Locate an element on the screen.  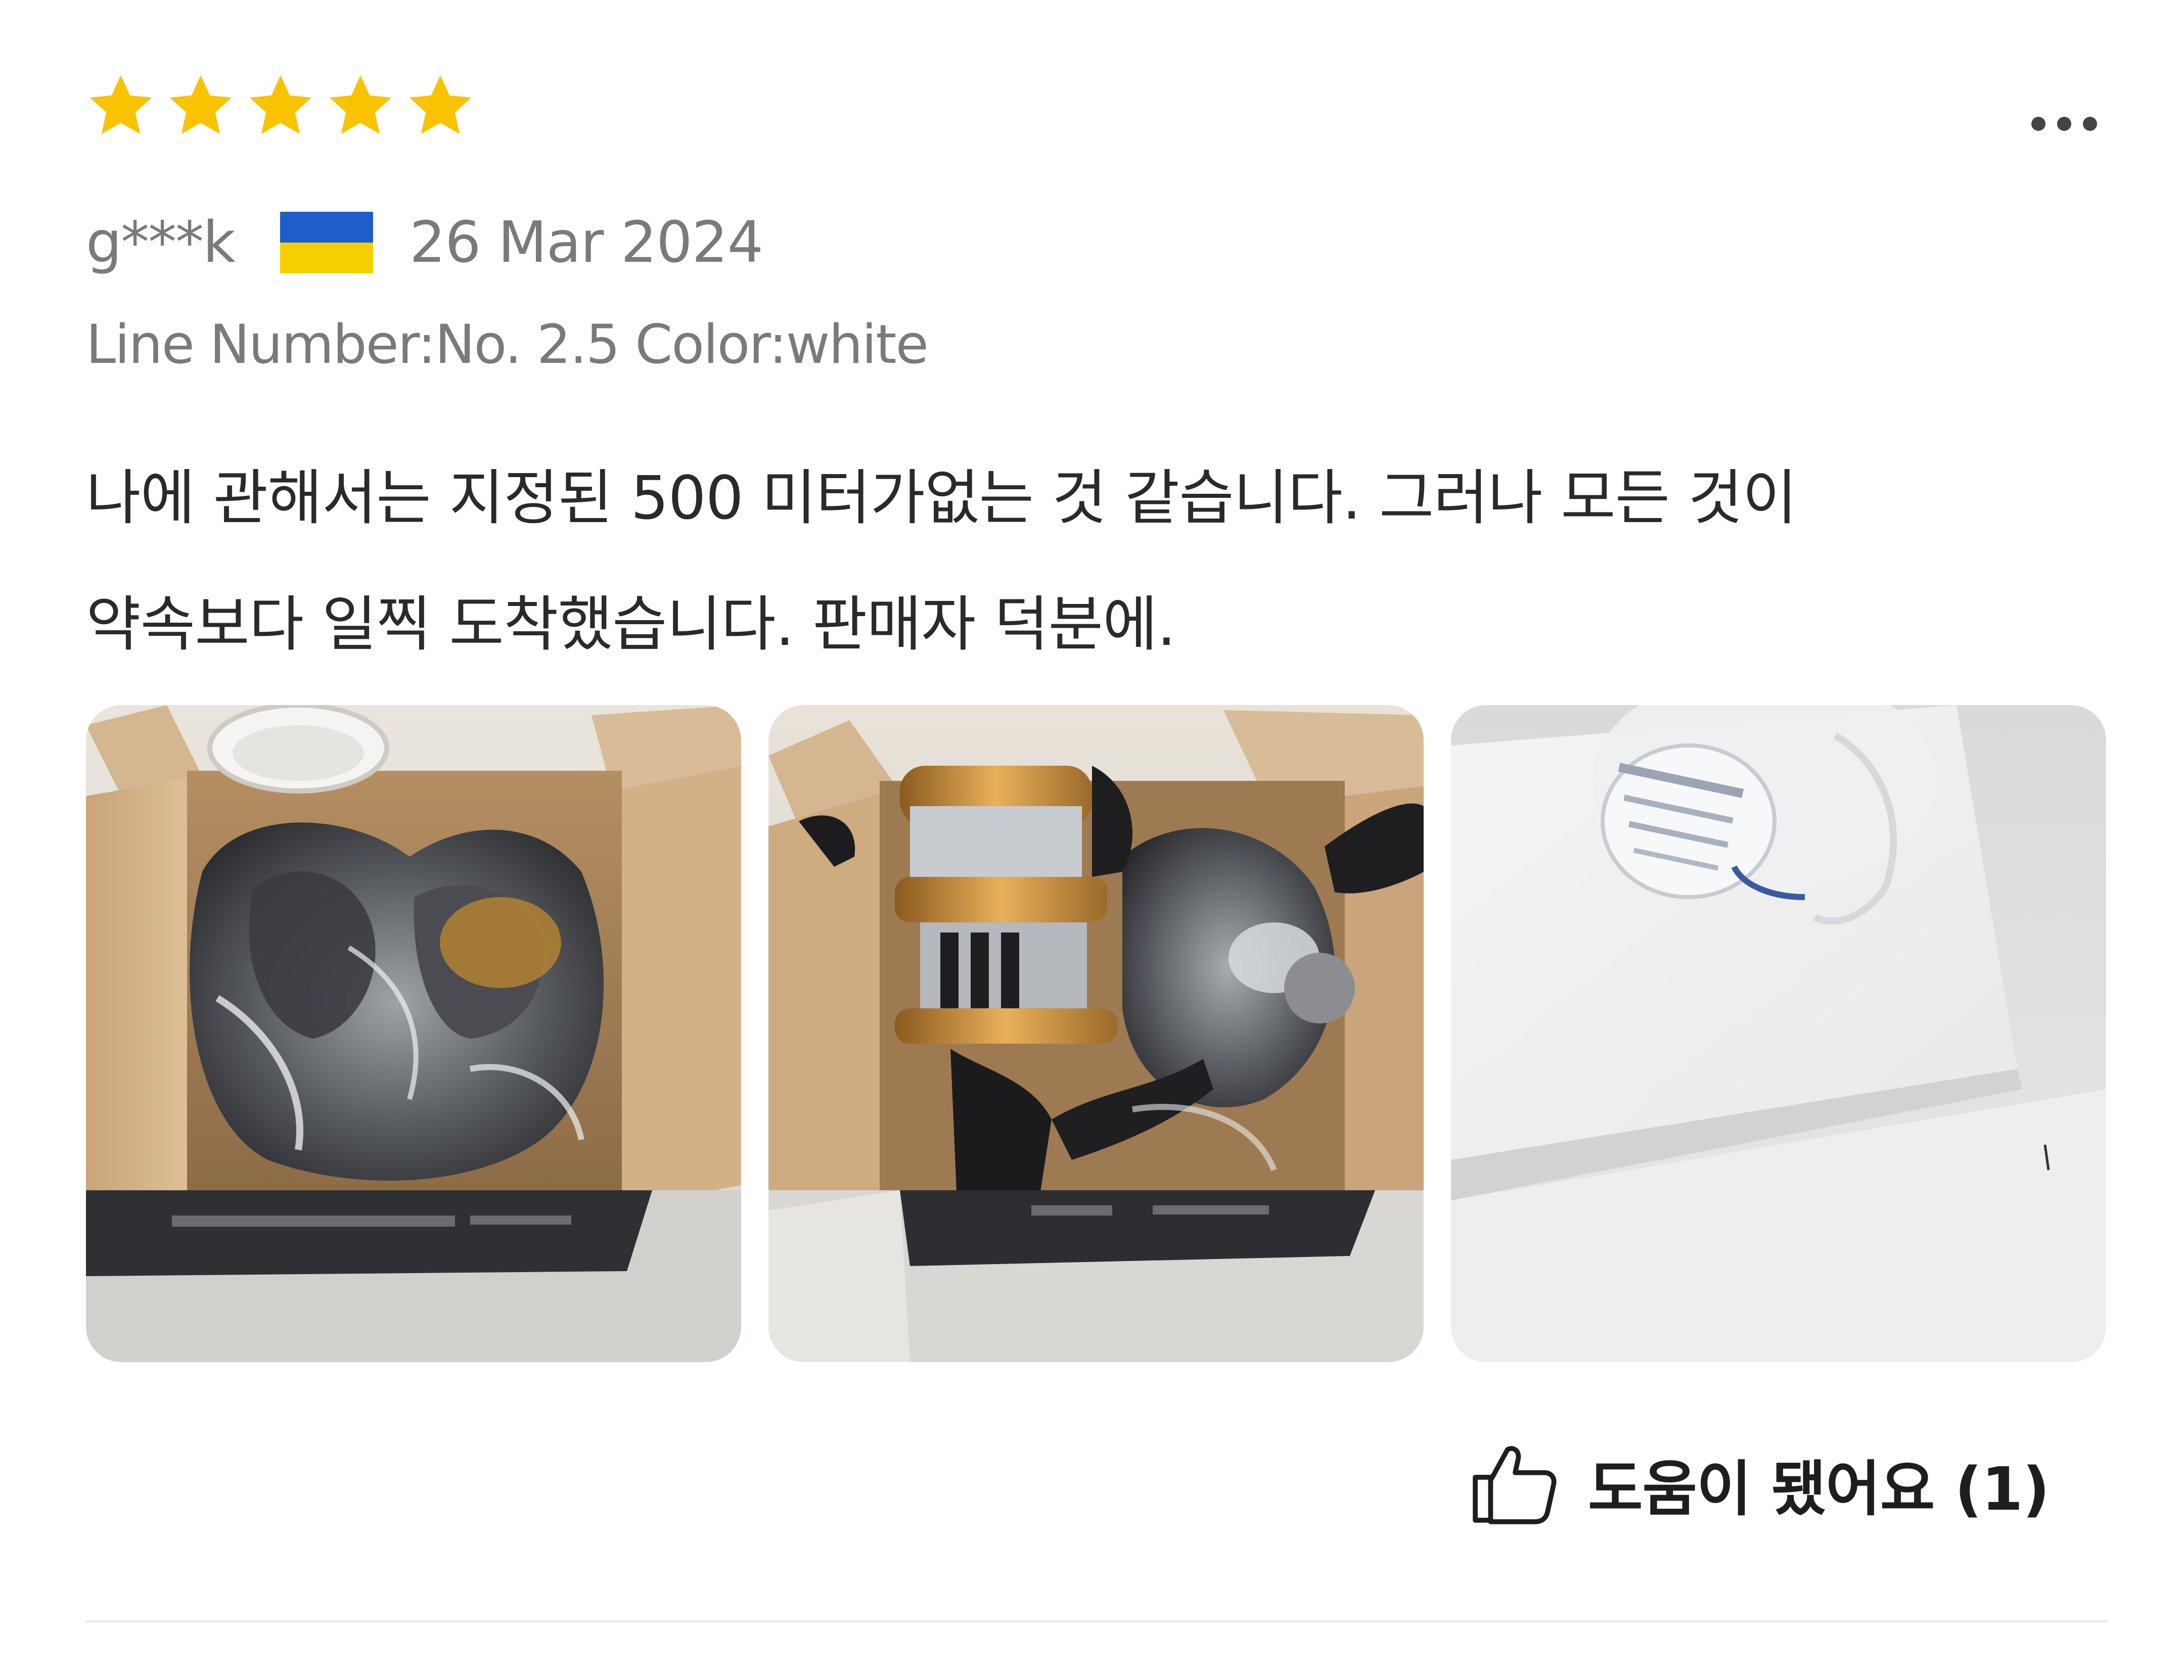
photo-reel-box-wrapped is located at coordinates (413, 1033).